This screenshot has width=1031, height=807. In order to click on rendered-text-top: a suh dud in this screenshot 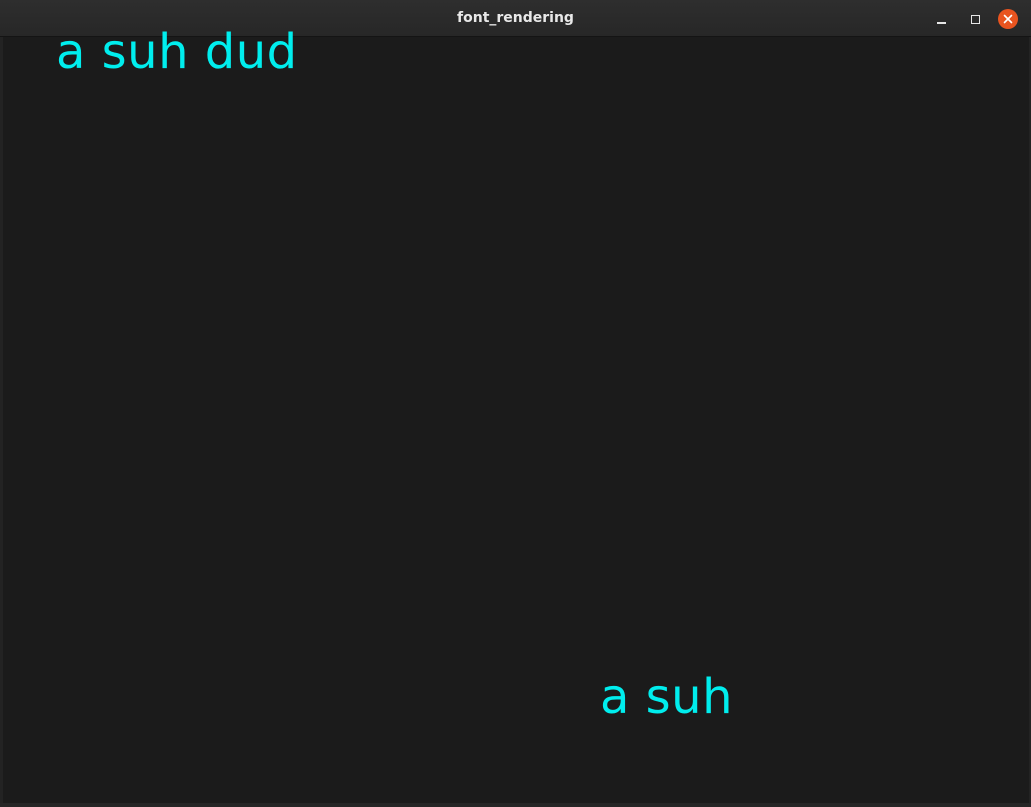, I will do `click(177, 52)`.